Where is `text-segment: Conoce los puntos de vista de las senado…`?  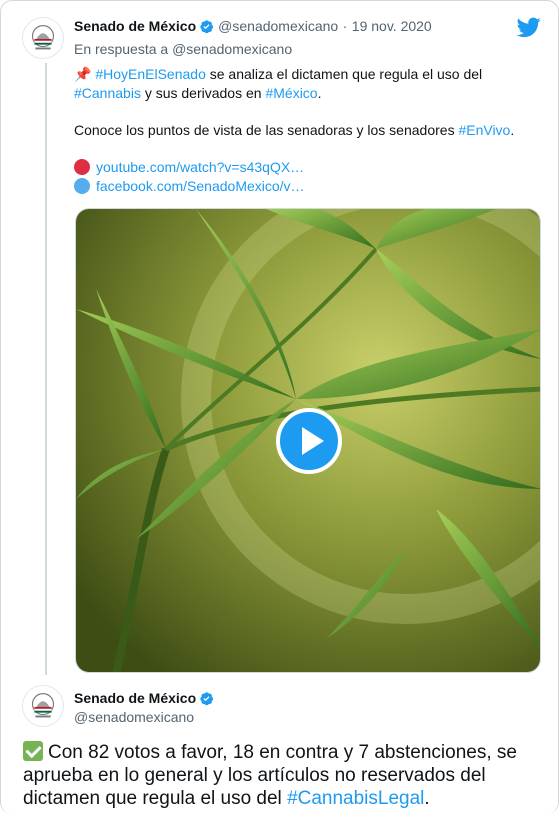 text-segment: Conoce los puntos de vista de las senado… is located at coordinates (266, 130).